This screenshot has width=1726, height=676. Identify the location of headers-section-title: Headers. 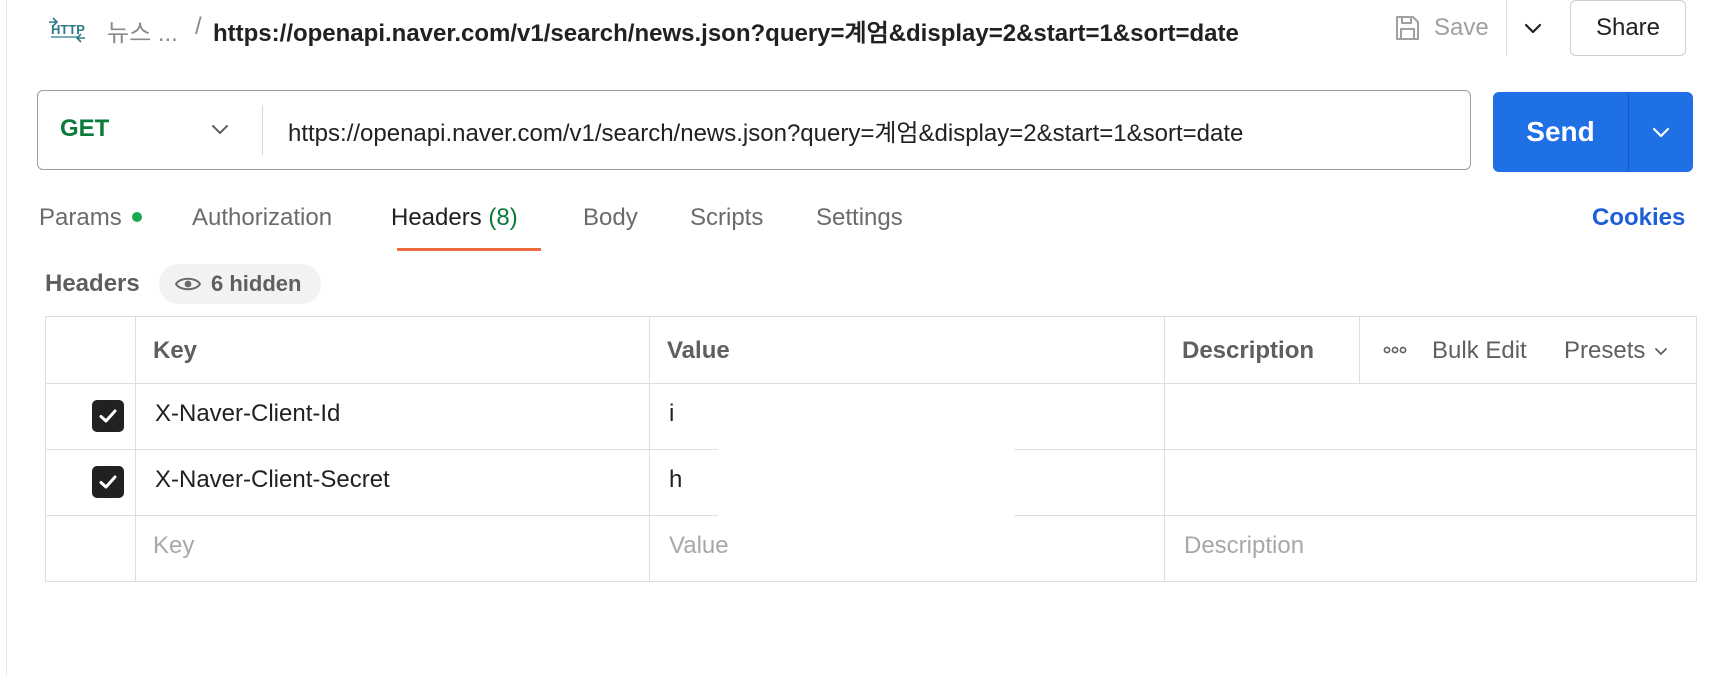
(92, 283).